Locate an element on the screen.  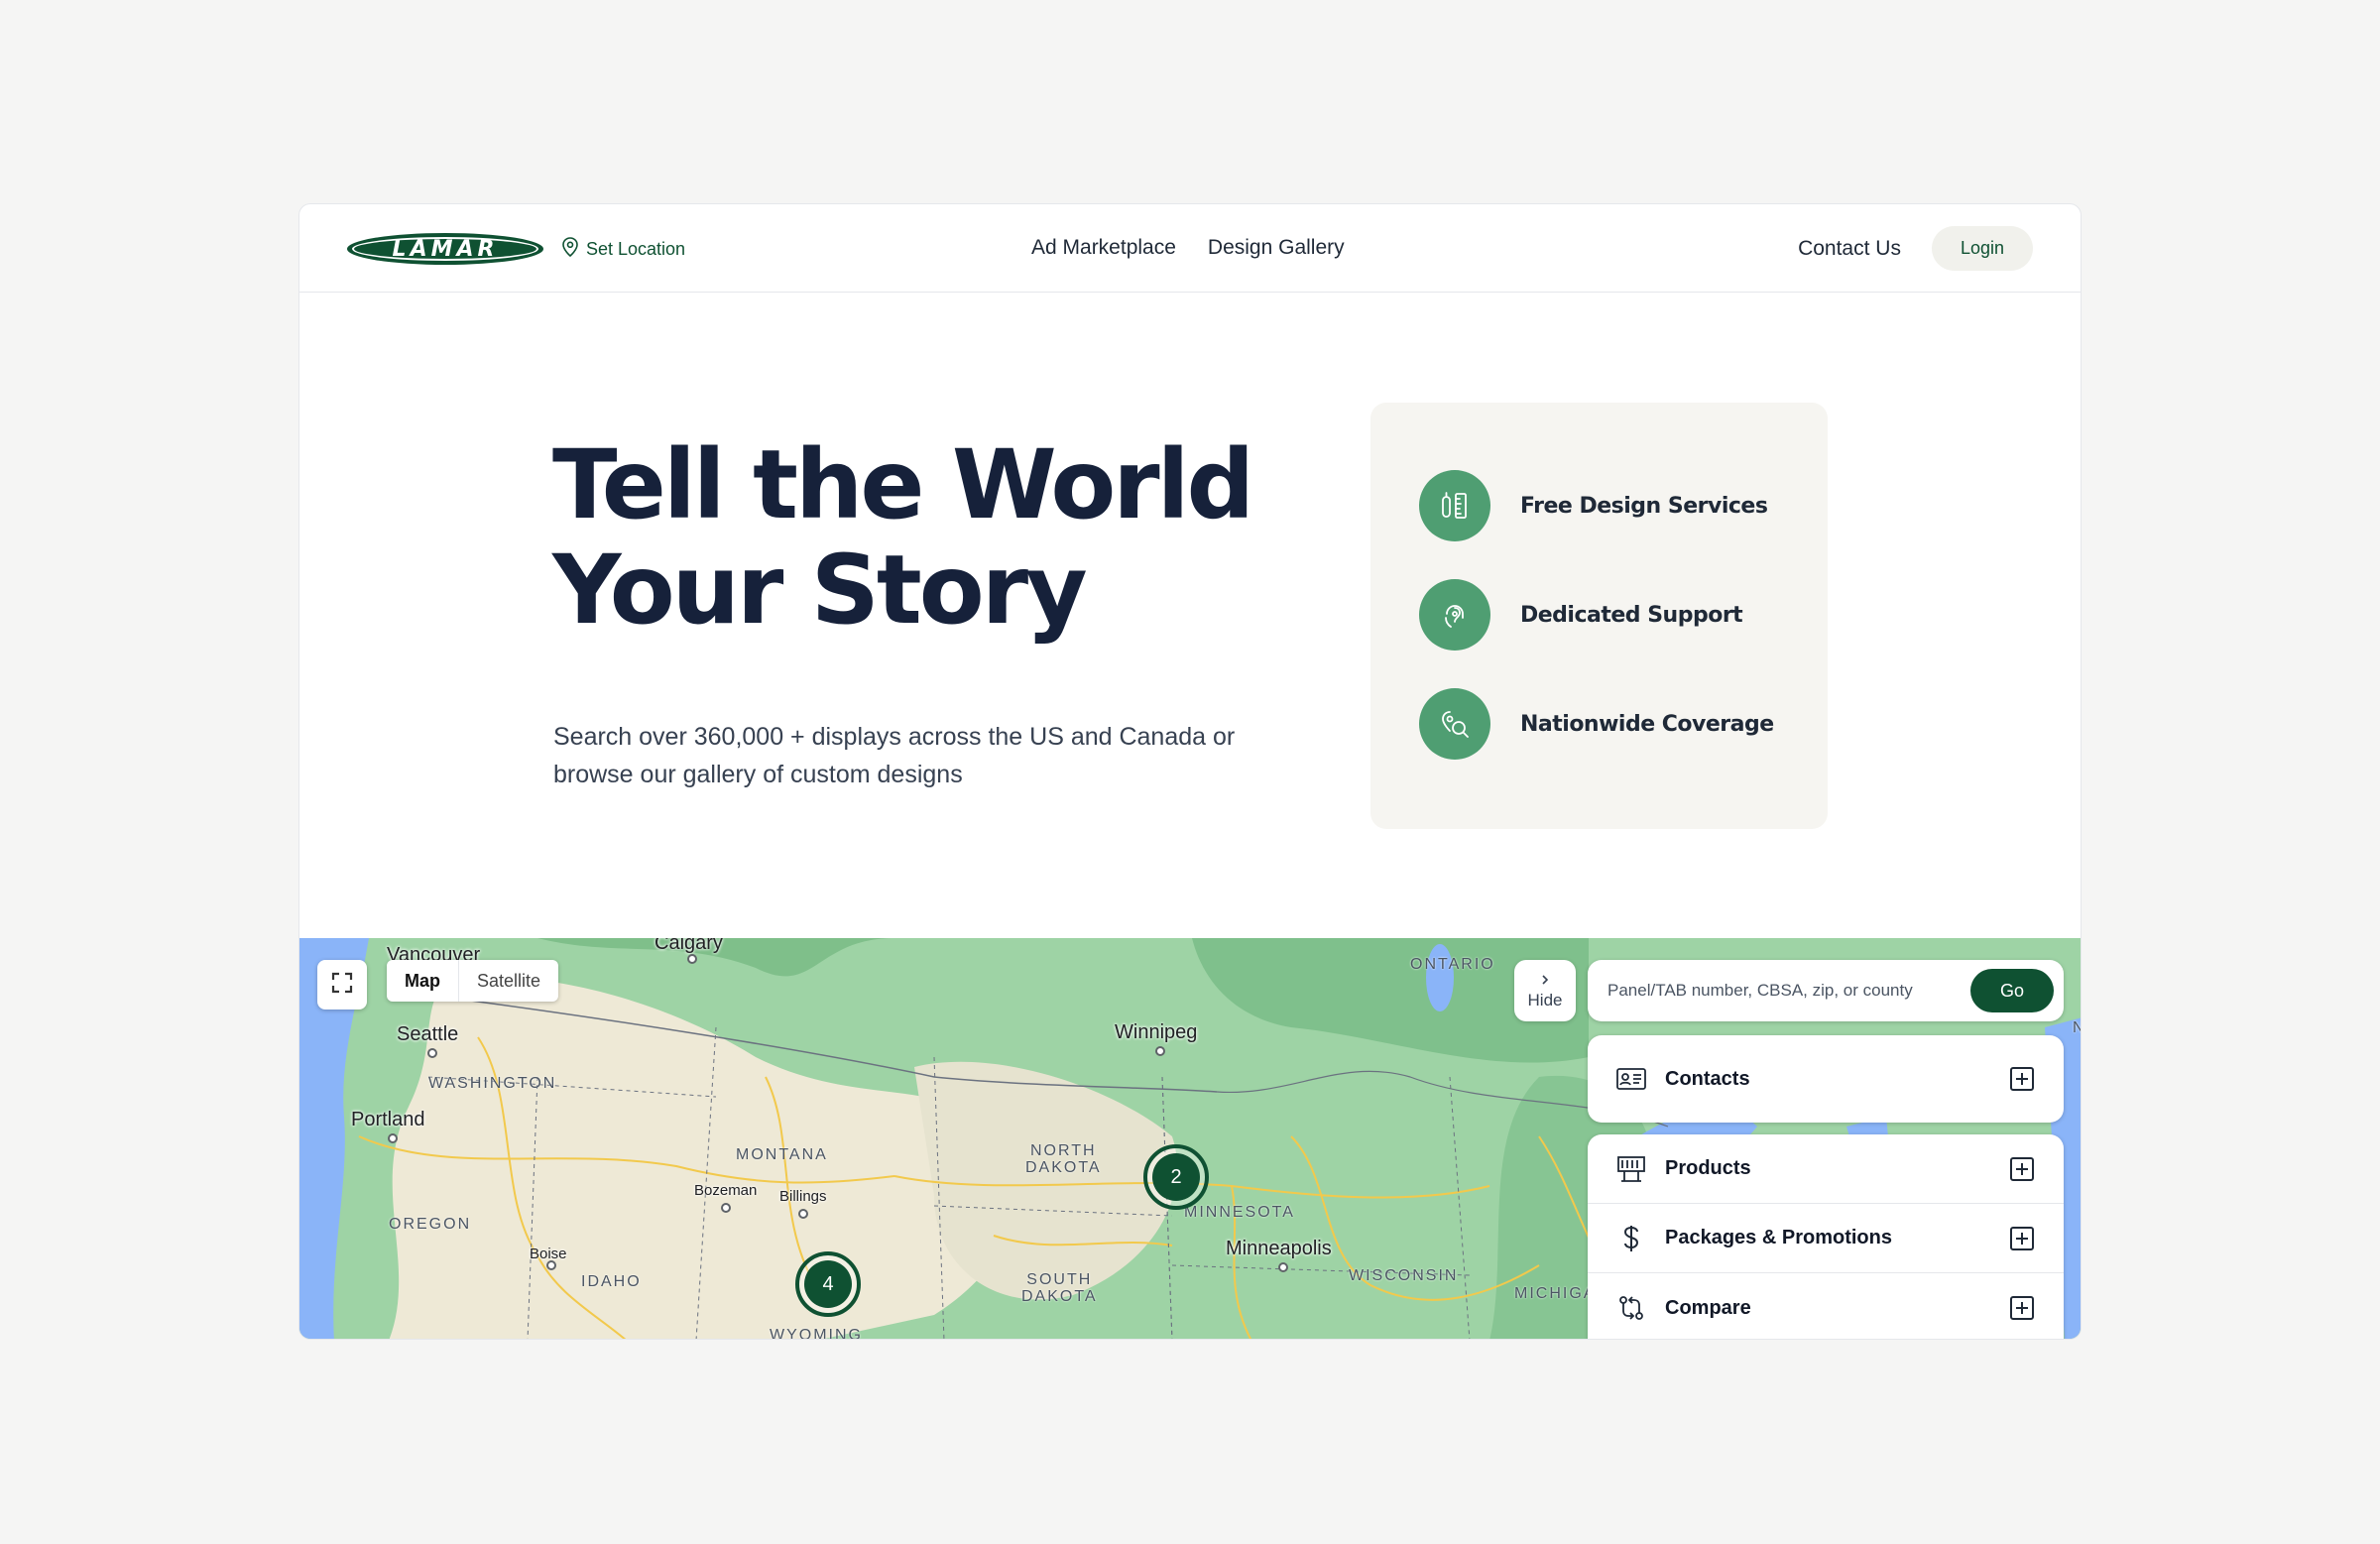
feature-nationwide-coverage: Nationwide Coverage is located at coordinates (1599, 724).